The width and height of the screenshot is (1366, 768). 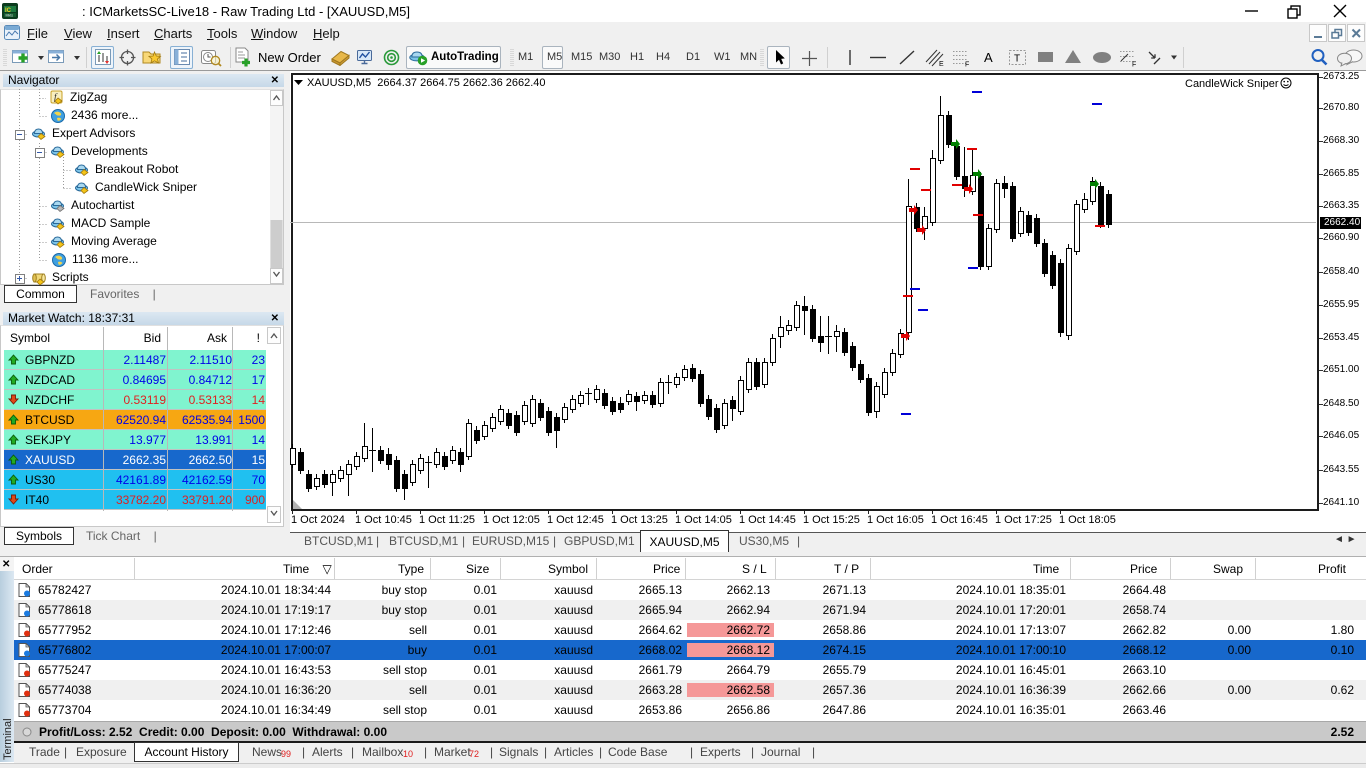 What do you see at coordinates (941, 64) in the screenshot?
I see `svg-text: E` at bounding box center [941, 64].